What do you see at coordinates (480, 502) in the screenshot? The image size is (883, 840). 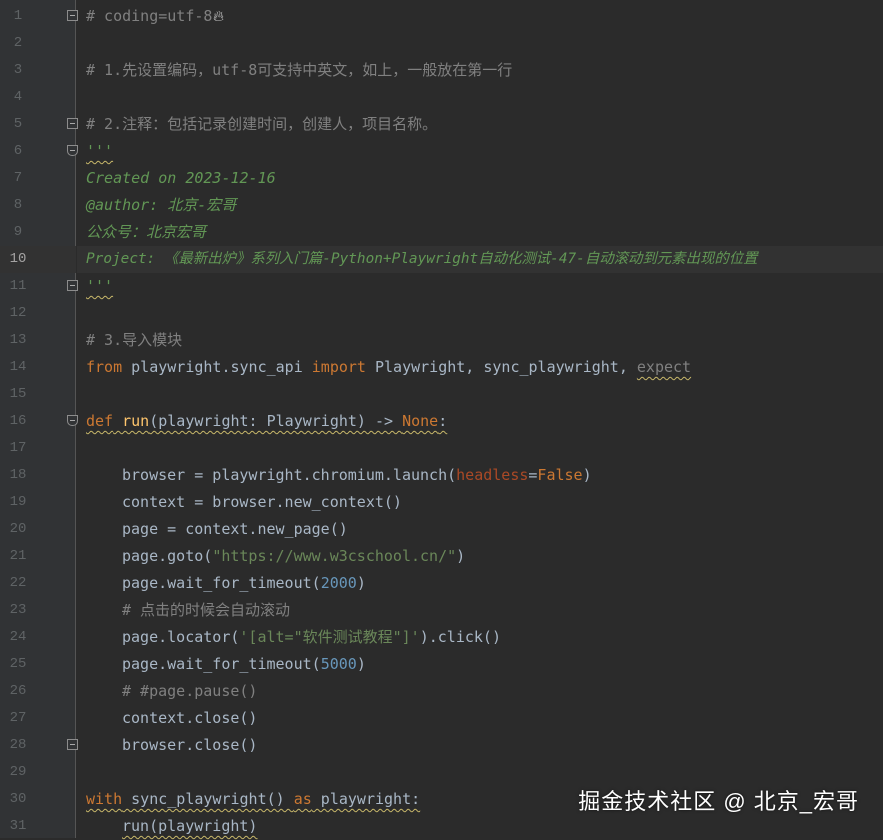 I see `code-line-19: context = browser.new_context()` at bounding box center [480, 502].